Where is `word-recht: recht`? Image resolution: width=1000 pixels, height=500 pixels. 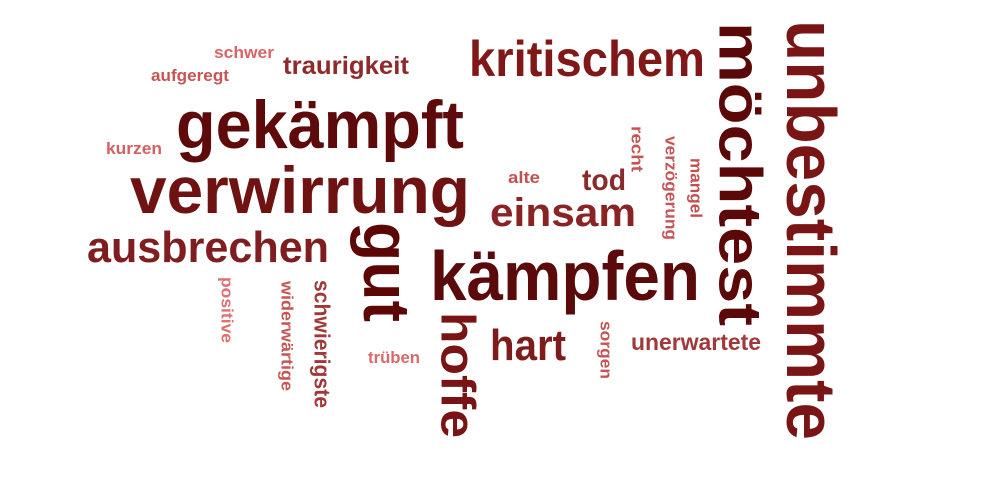
word-recht: recht is located at coordinates (637, 149).